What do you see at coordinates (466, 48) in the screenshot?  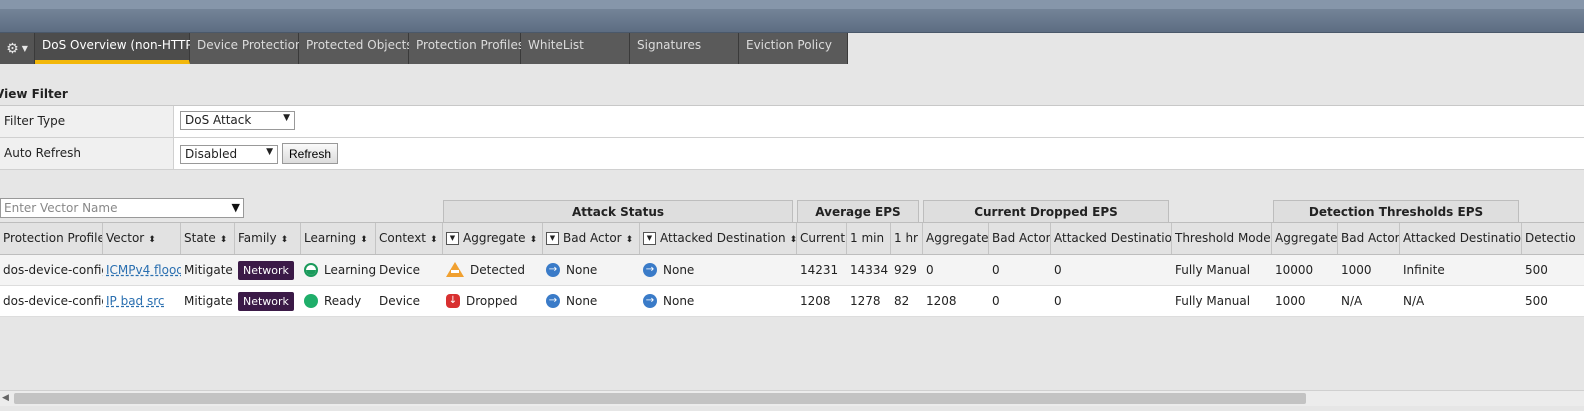 I see `tab-protection-profiles: Protection Profiles` at bounding box center [466, 48].